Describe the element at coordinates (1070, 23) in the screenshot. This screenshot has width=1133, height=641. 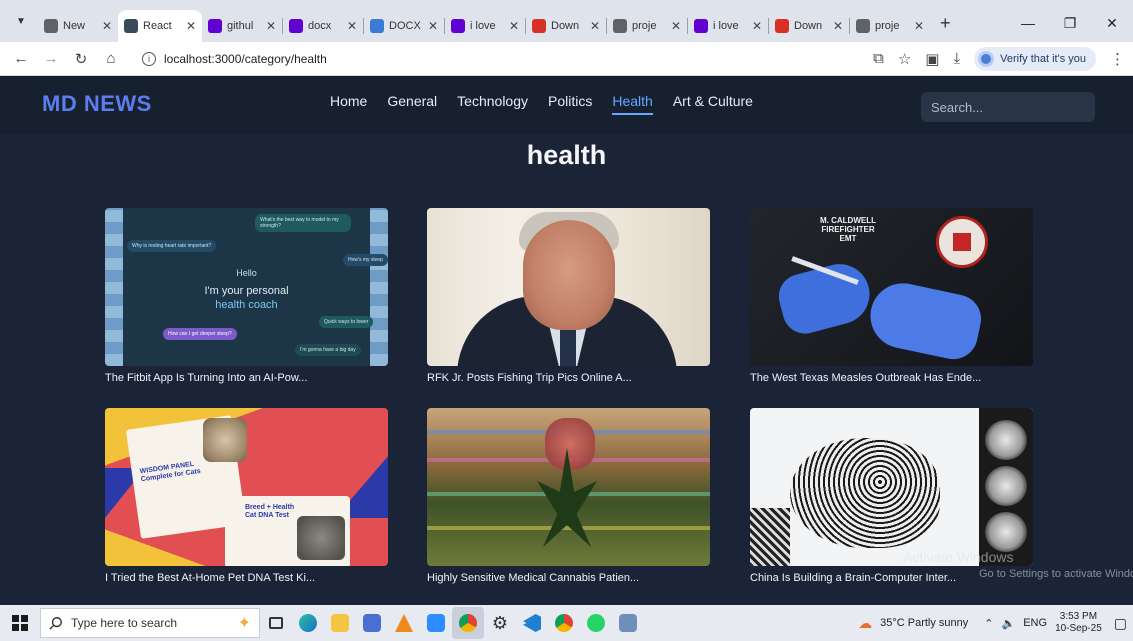
I see `restore-icon: ❐` at that location.